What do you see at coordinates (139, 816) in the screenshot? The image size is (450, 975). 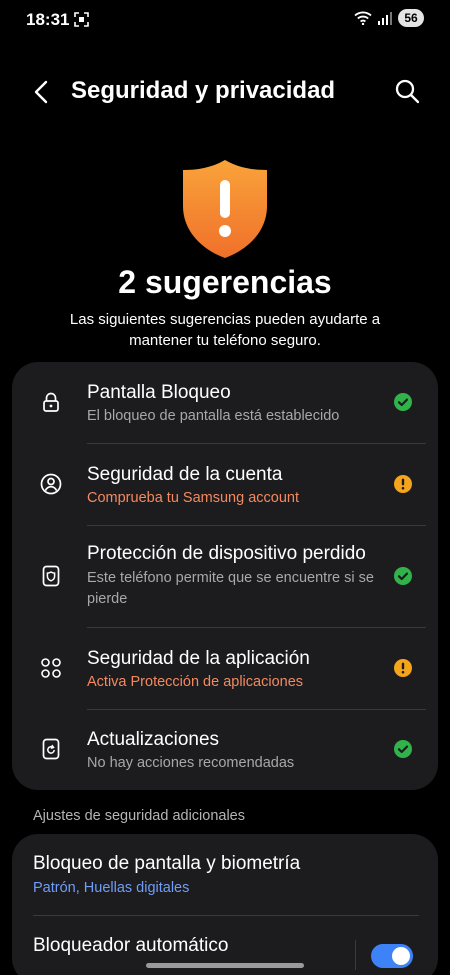 I see `section-header-additional: Ajustes de seguridad adicionales` at bounding box center [139, 816].